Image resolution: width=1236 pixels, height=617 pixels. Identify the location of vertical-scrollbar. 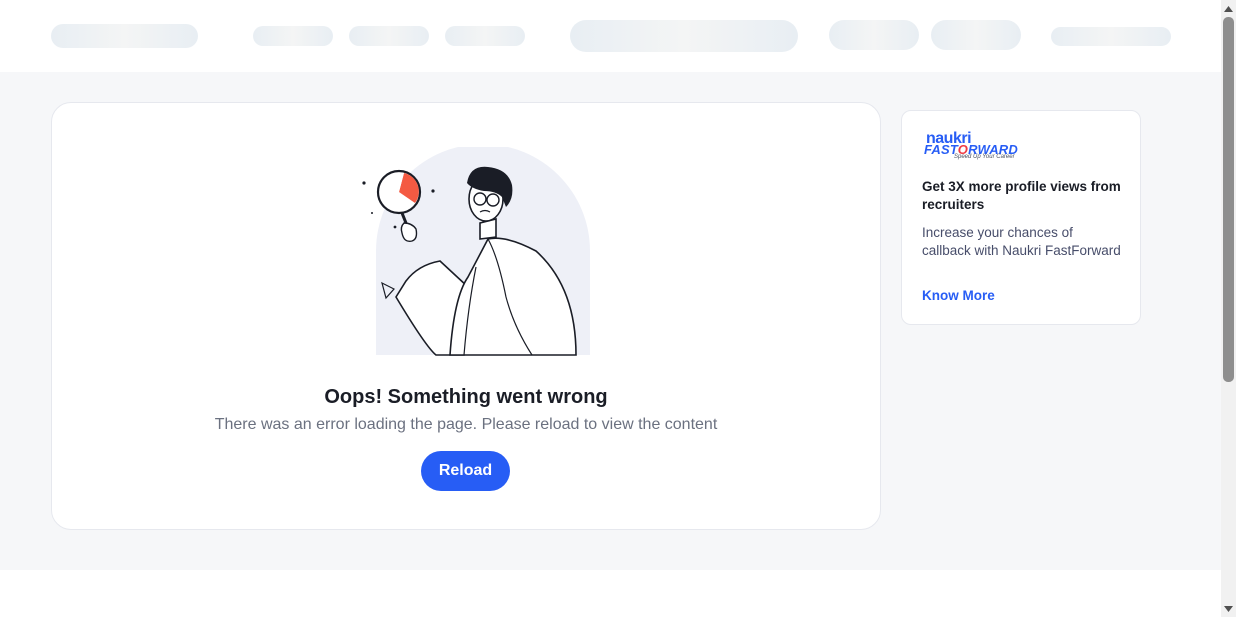
(1228, 308).